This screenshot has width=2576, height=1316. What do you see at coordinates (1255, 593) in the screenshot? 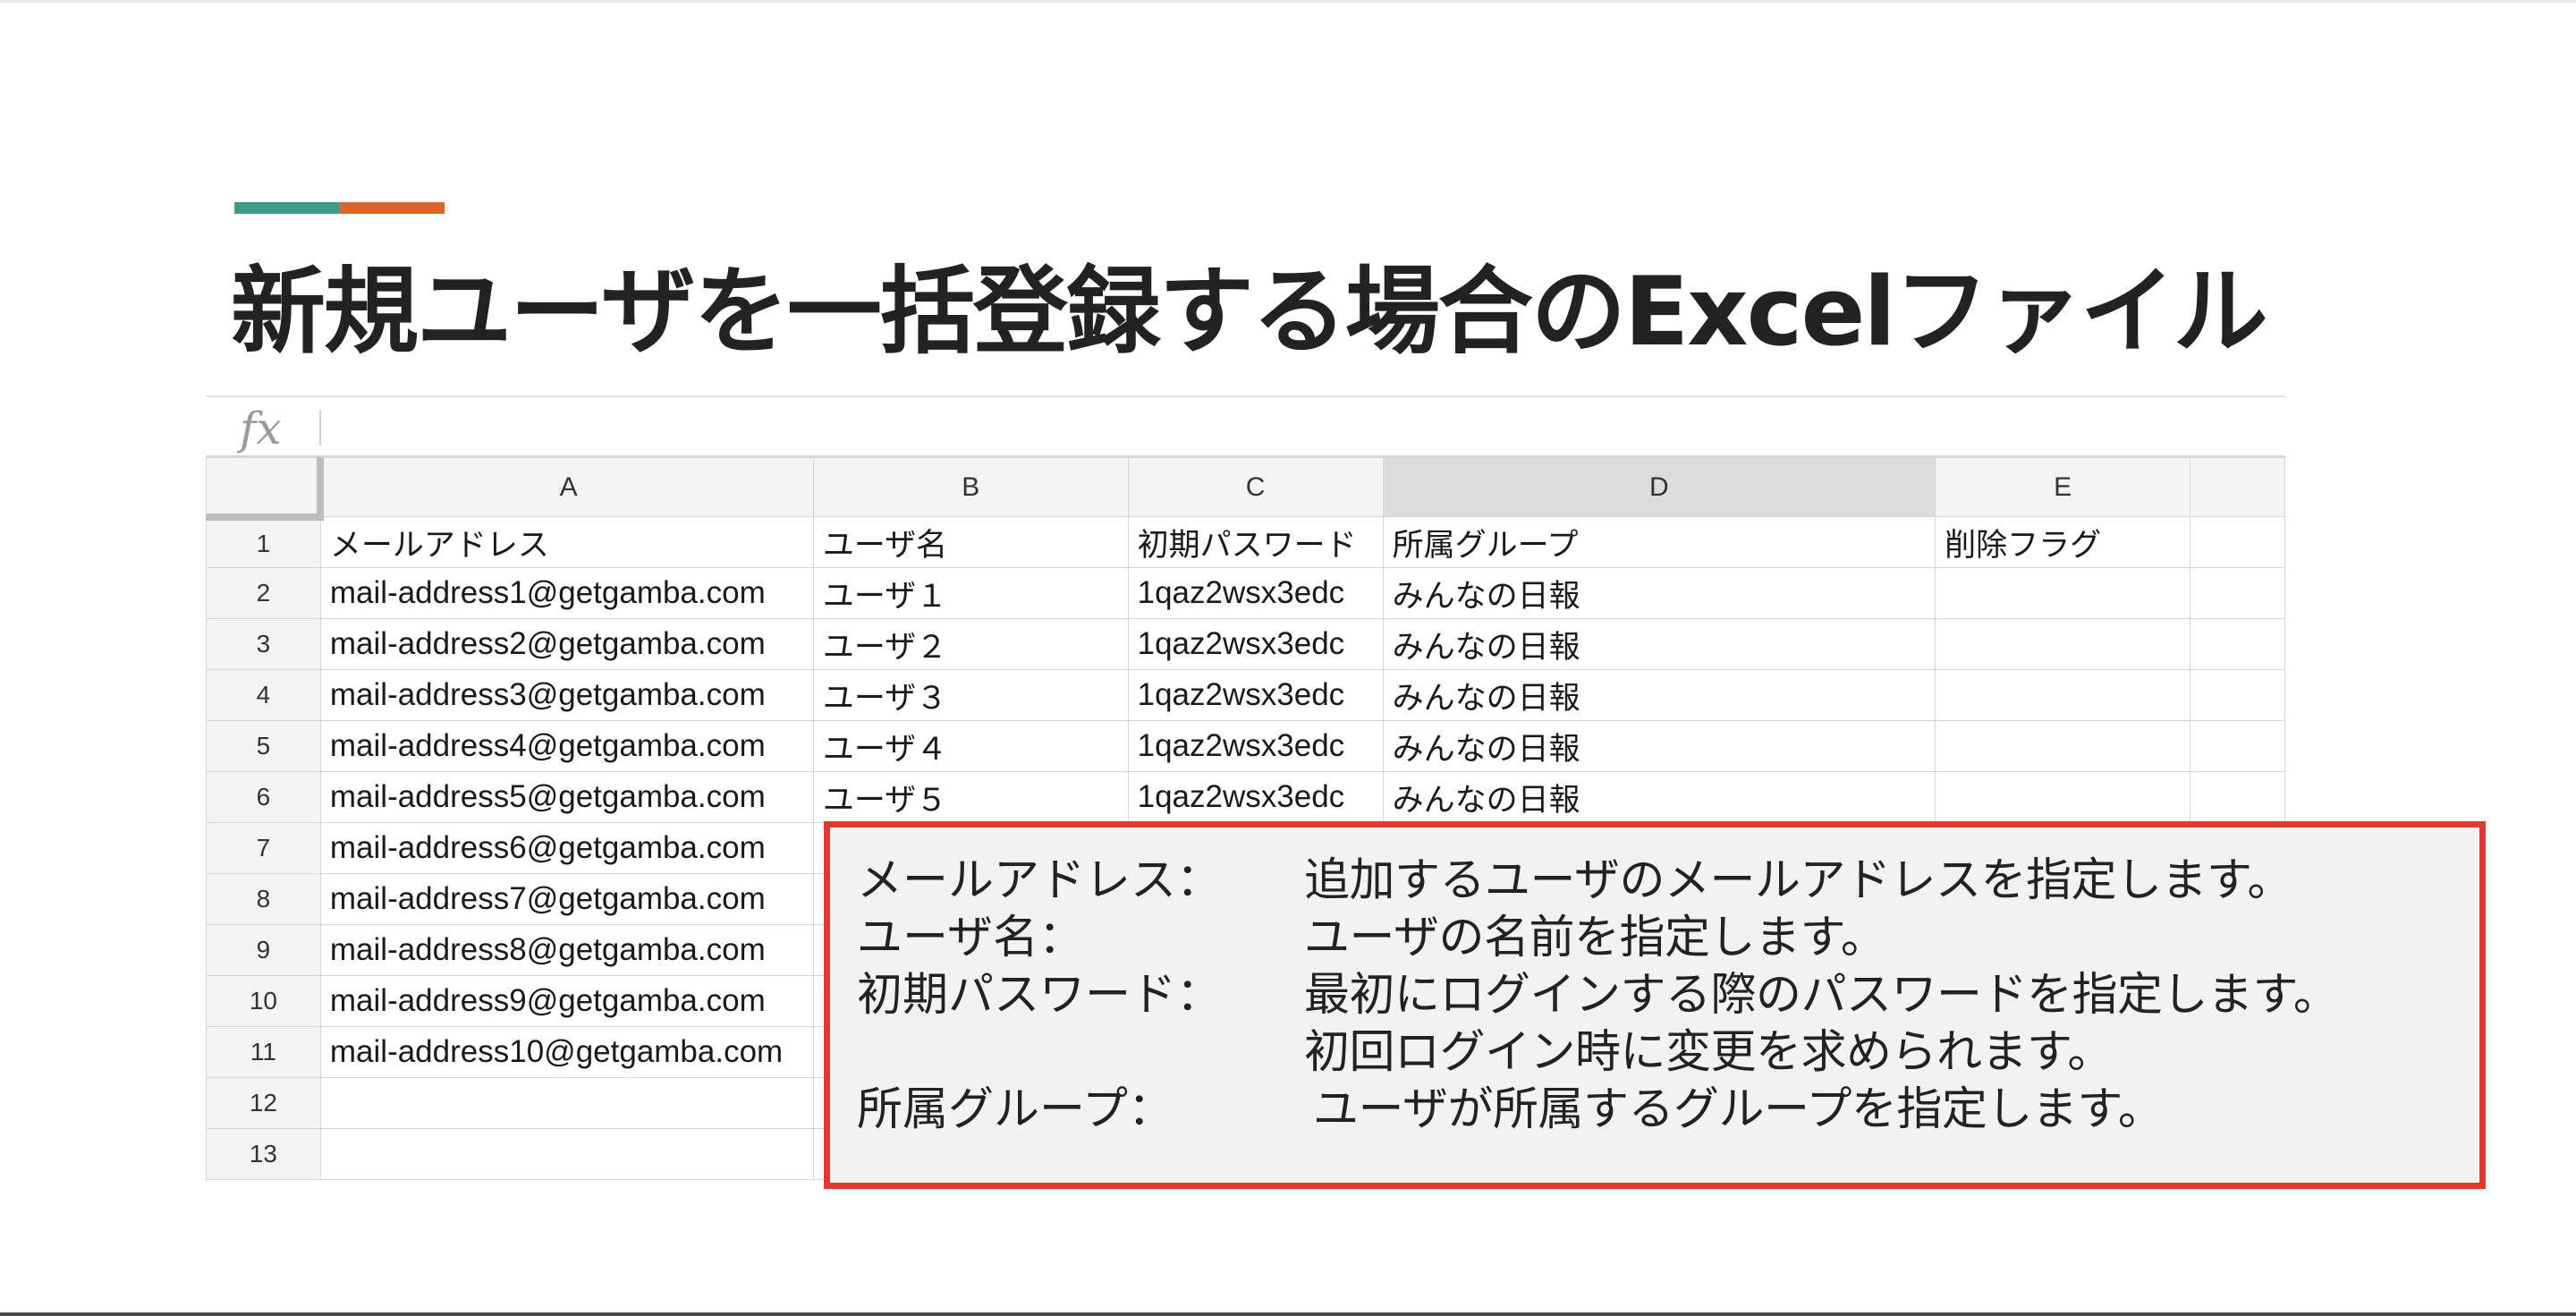
I see `cell-c2: 1qaz2wsx3edc` at bounding box center [1255, 593].